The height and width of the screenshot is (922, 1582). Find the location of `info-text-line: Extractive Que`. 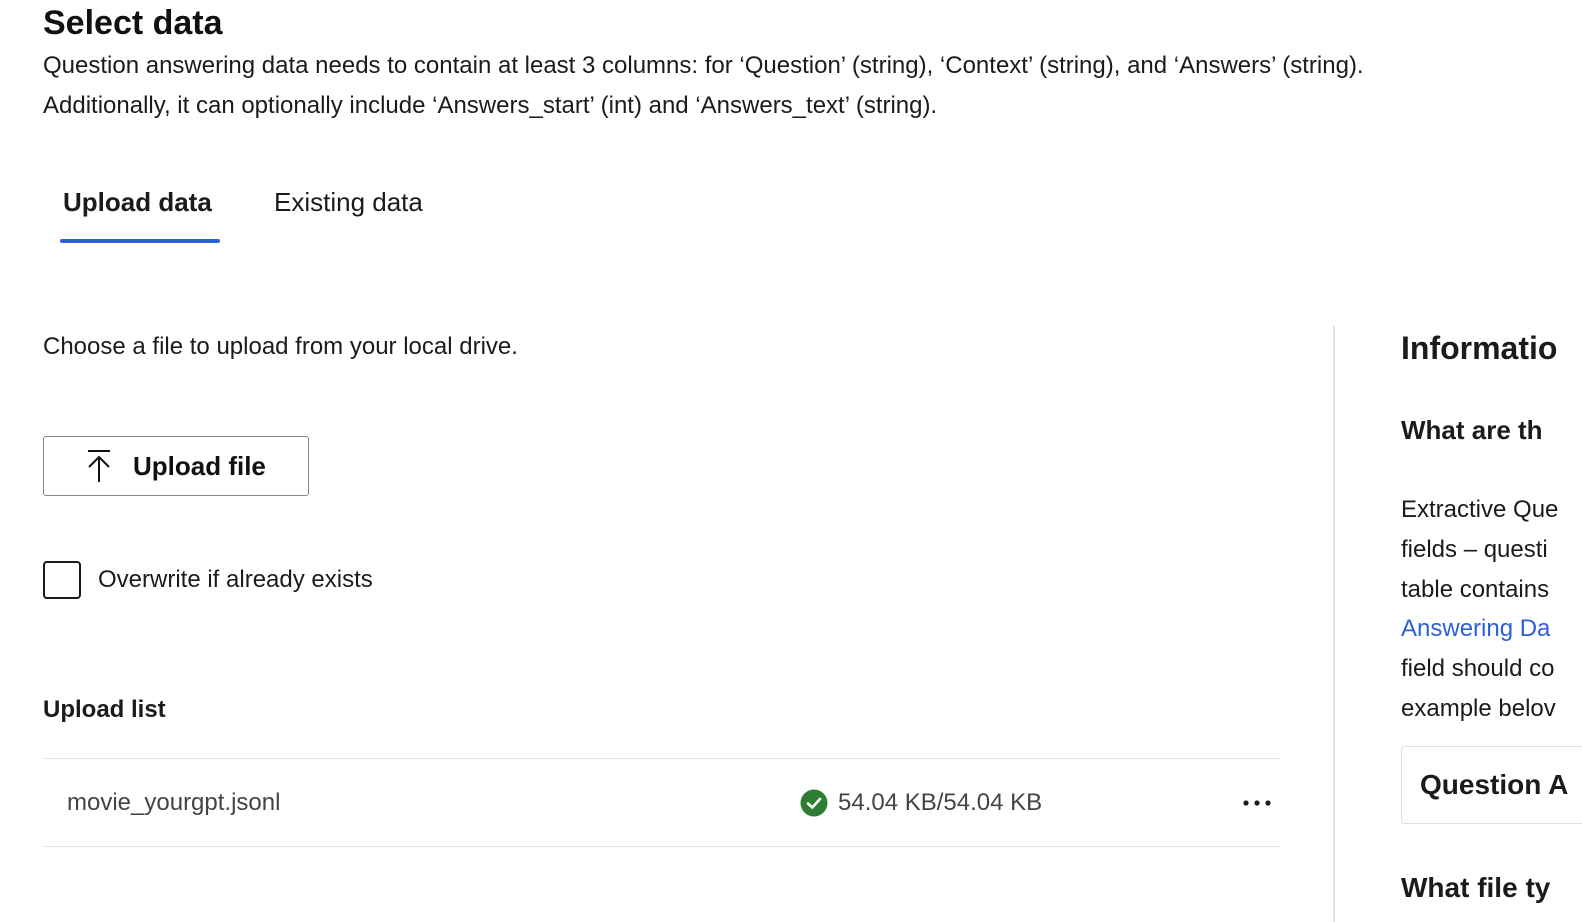

info-text-line: Extractive Que is located at coordinates (1480, 509).